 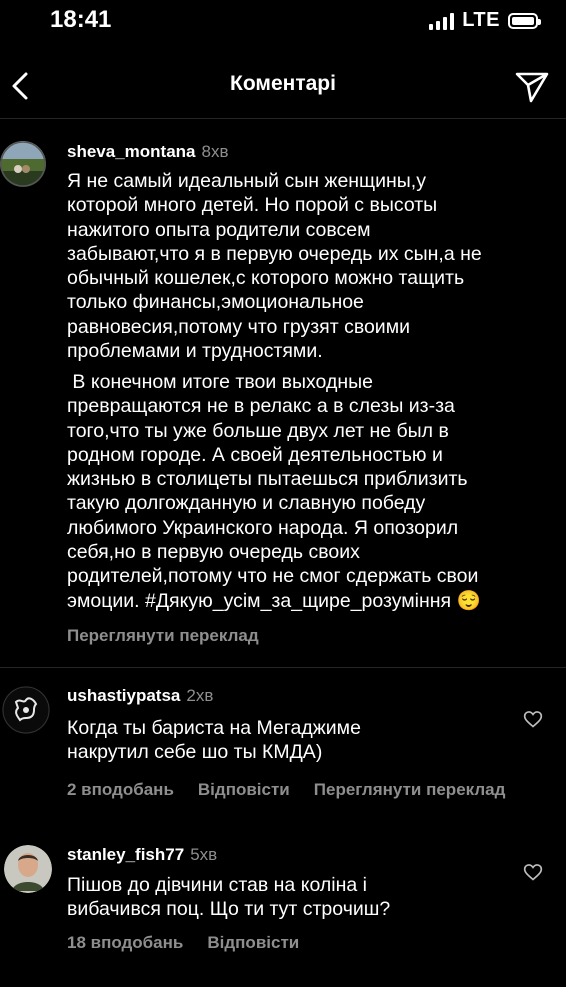 I want to click on username: ushastiypatsa, so click(x=123, y=695).